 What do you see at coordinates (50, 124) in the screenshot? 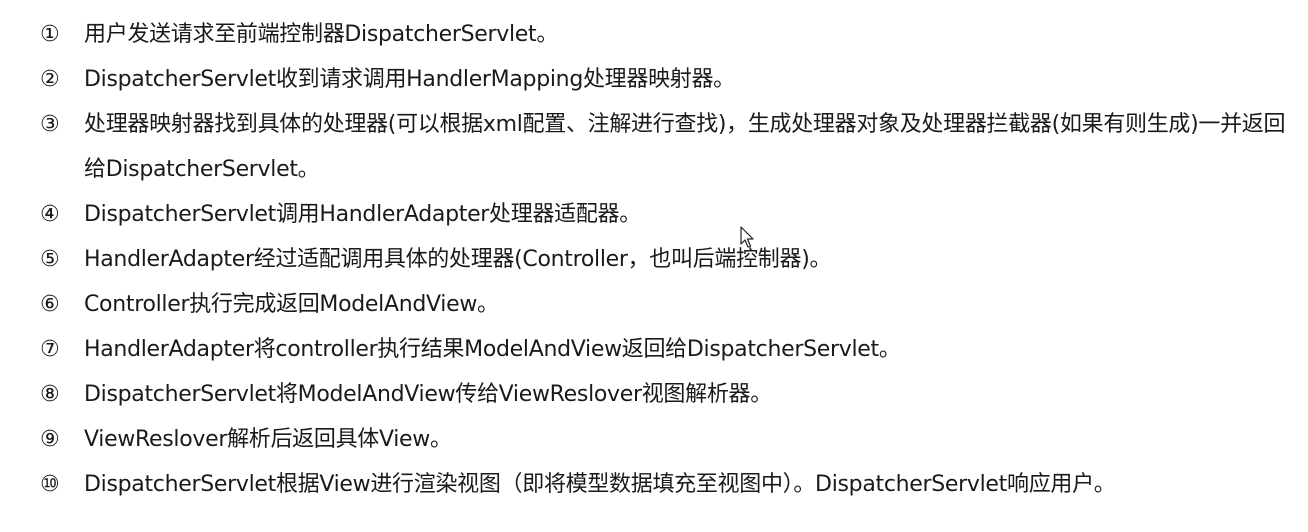
I see `step-number: ③` at bounding box center [50, 124].